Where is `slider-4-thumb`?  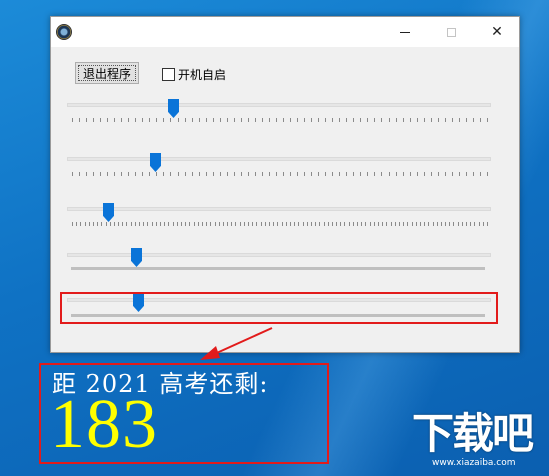 slider-4-thumb is located at coordinates (136, 257).